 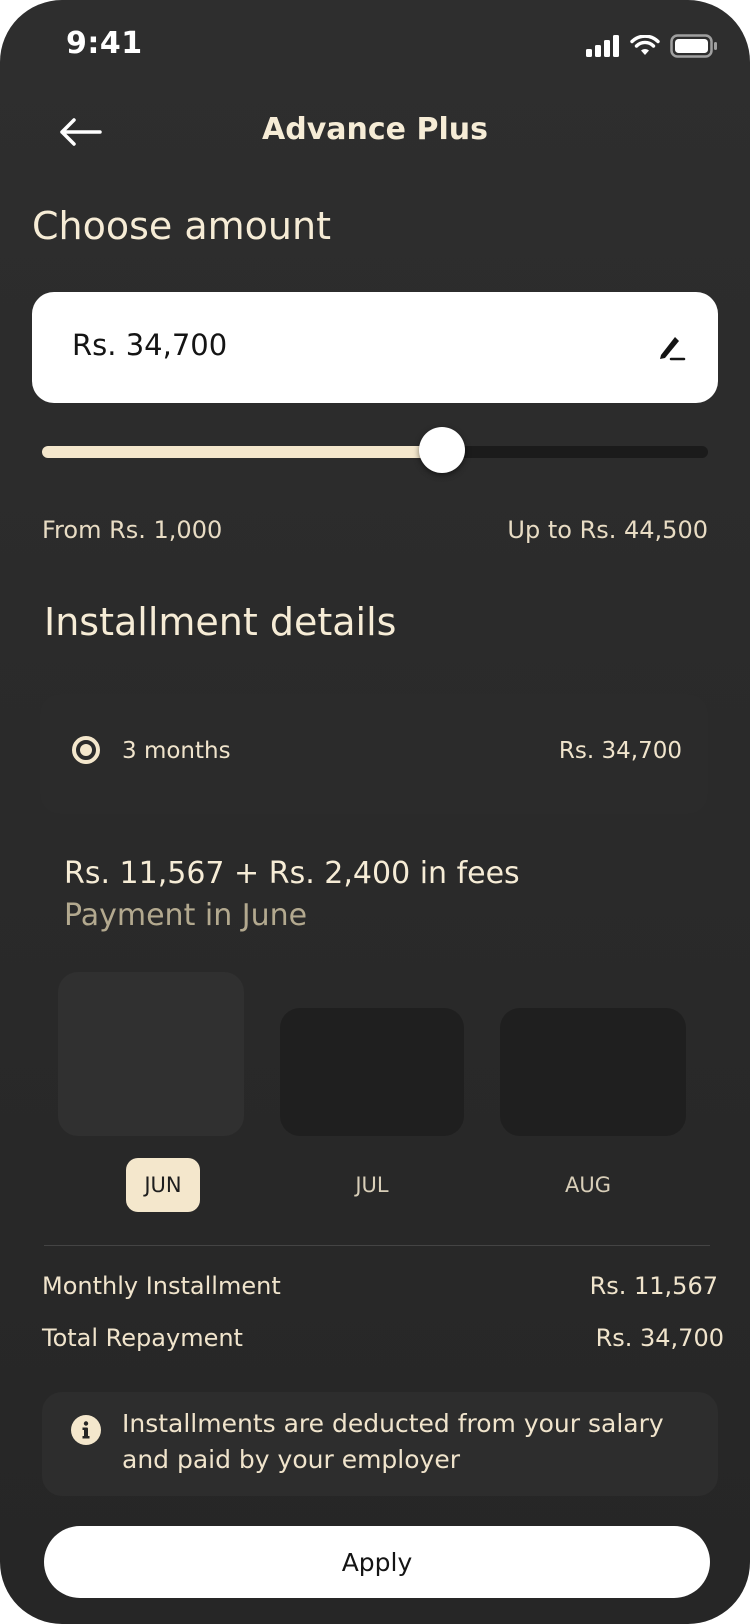 What do you see at coordinates (645, 45) in the screenshot?
I see `wifi-icon` at bounding box center [645, 45].